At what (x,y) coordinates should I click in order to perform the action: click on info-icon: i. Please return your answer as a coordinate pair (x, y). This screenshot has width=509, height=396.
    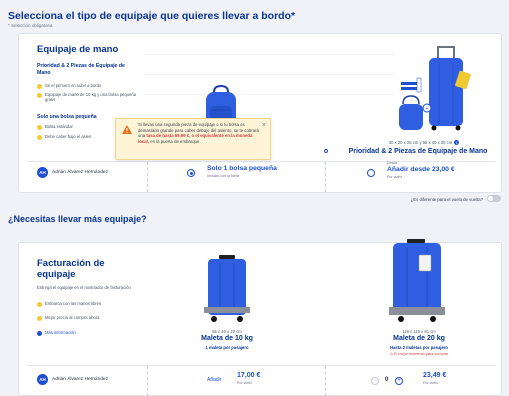
    Looking at the image, I should click on (457, 143).